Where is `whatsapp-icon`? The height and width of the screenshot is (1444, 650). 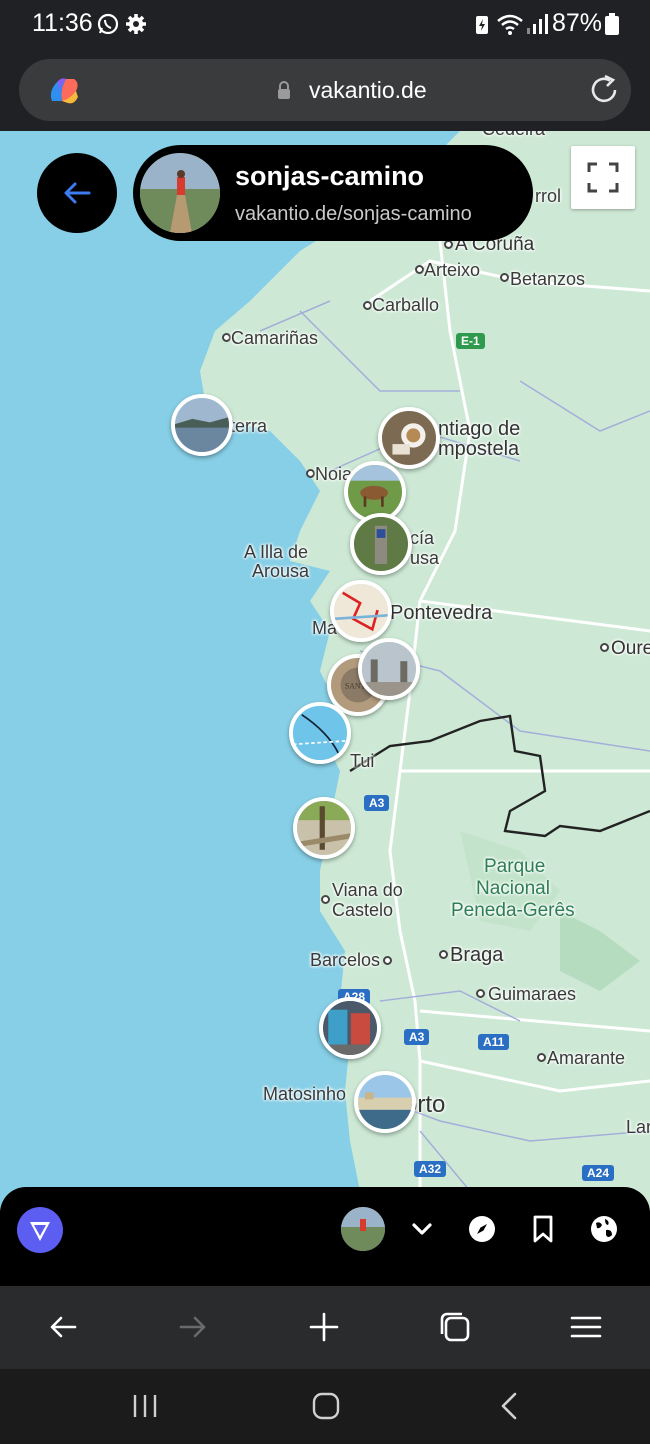
whatsapp-icon is located at coordinates (108, 24).